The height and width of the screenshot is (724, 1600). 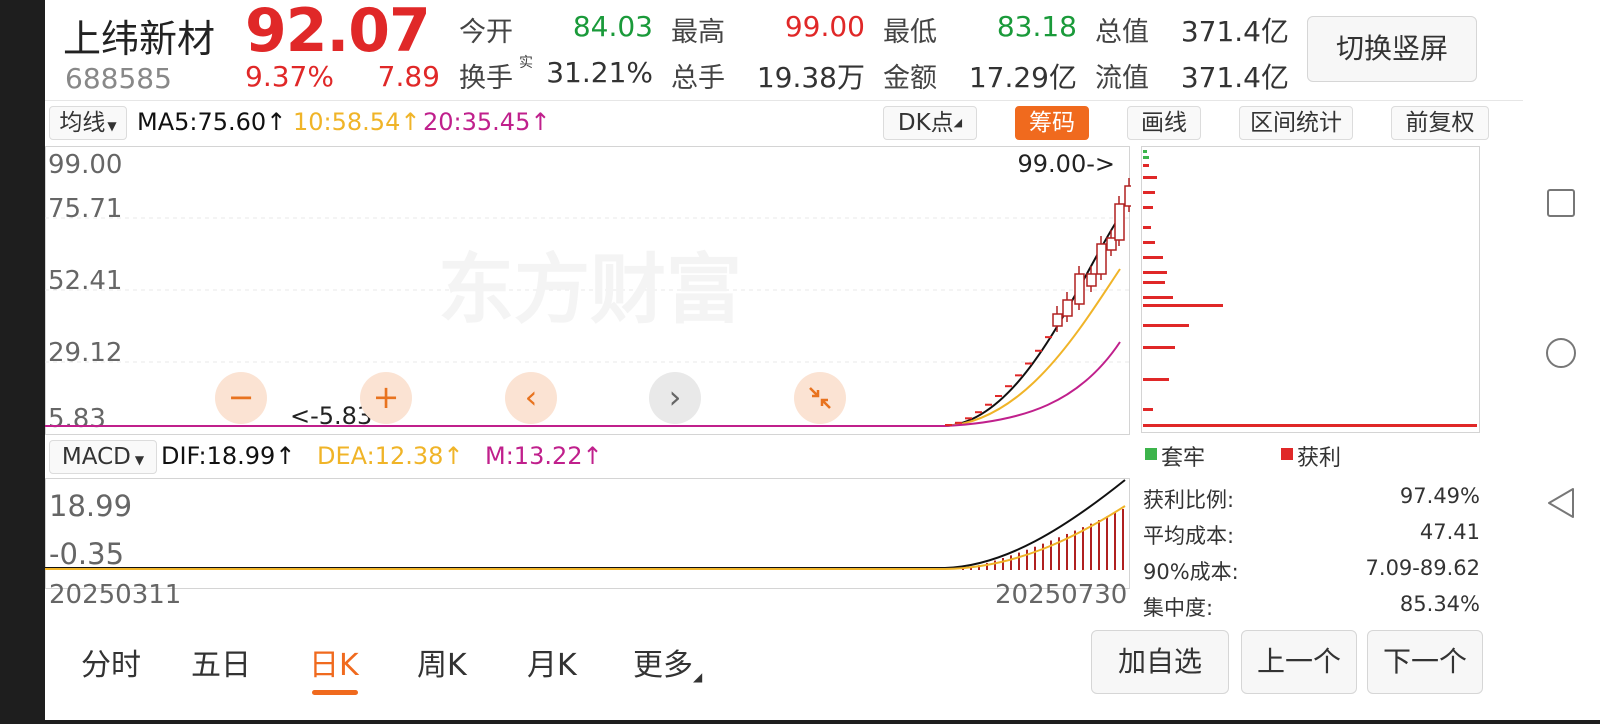 What do you see at coordinates (910, 78) in the screenshot?
I see `amount-label: 金额` at bounding box center [910, 78].